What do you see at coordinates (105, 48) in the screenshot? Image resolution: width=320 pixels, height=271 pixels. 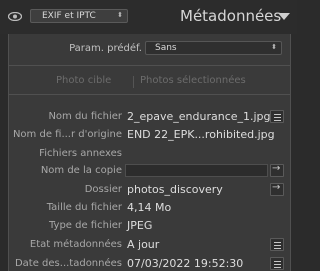 I see `defaults-label: Param. prédéf.` at bounding box center [105, 48].